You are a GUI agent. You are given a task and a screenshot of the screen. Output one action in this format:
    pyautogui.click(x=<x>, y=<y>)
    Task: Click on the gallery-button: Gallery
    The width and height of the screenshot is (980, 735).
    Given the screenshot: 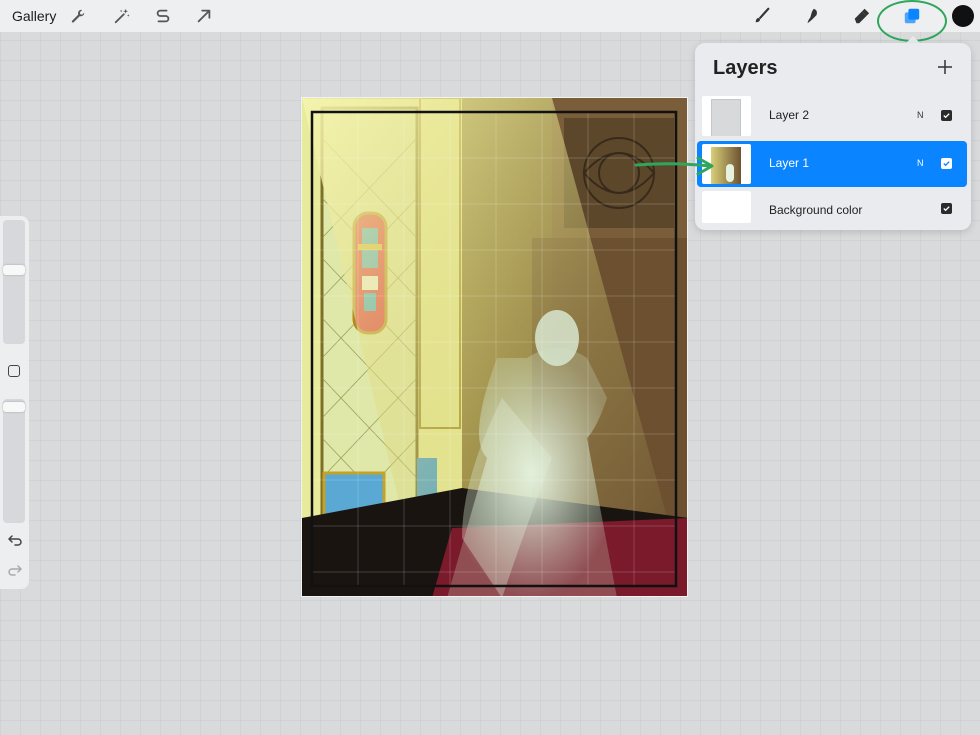 What is the action you would take?
    pyautogui.click(x=34, y=16)
    